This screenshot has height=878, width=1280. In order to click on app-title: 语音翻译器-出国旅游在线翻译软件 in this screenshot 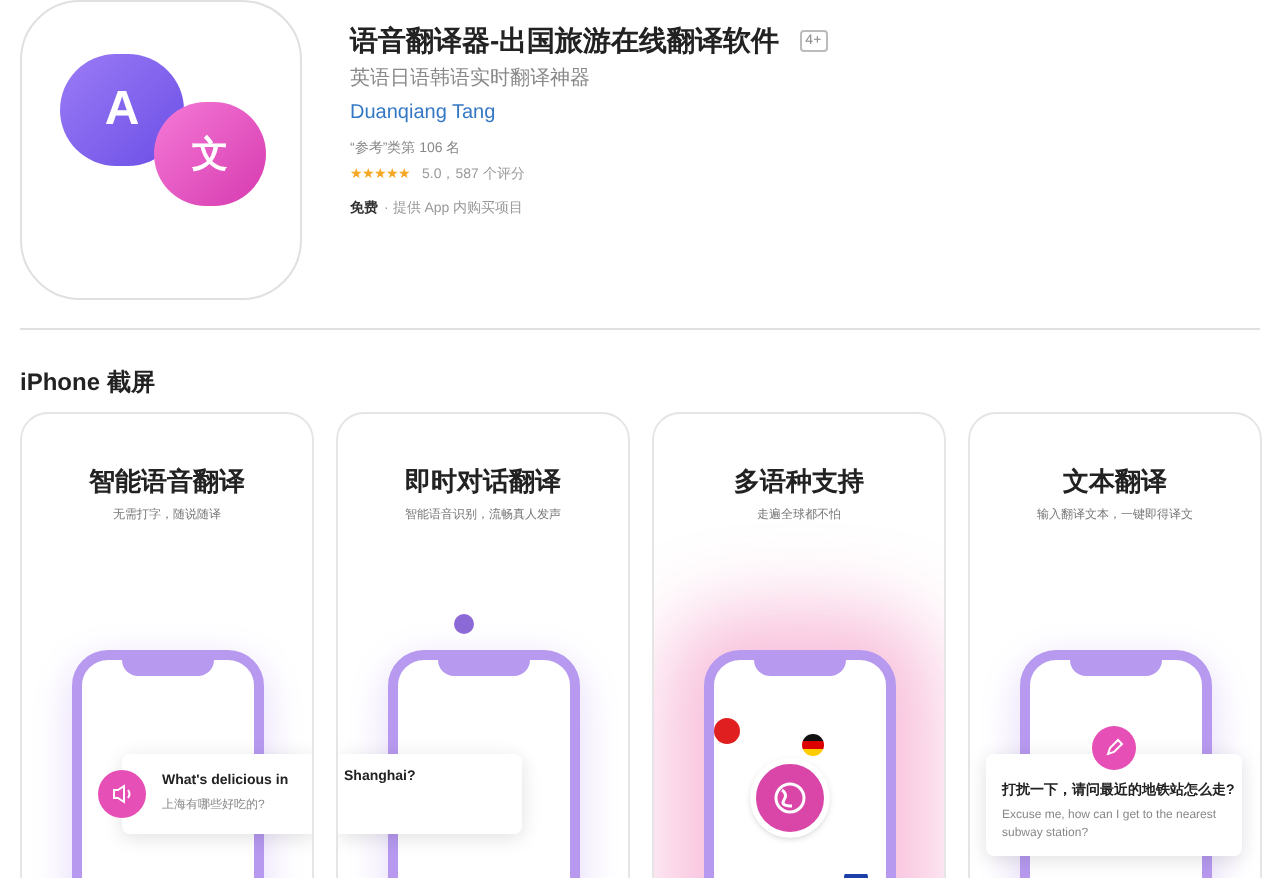, I will do `click(565, 41)`.